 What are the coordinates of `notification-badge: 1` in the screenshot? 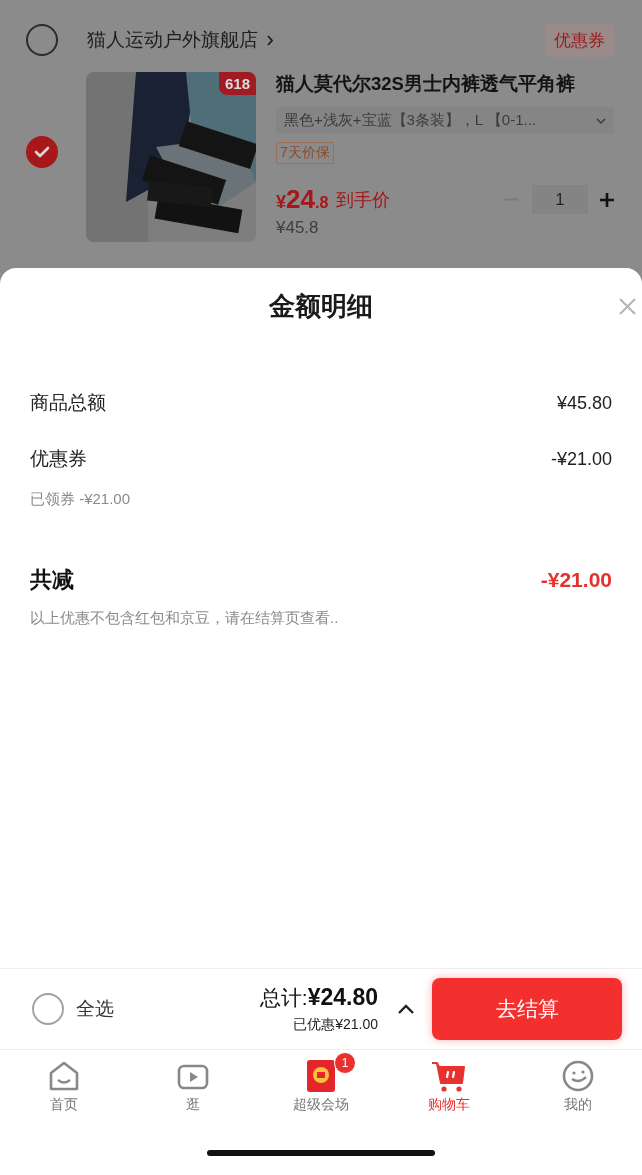 It's located at (345, 1063).